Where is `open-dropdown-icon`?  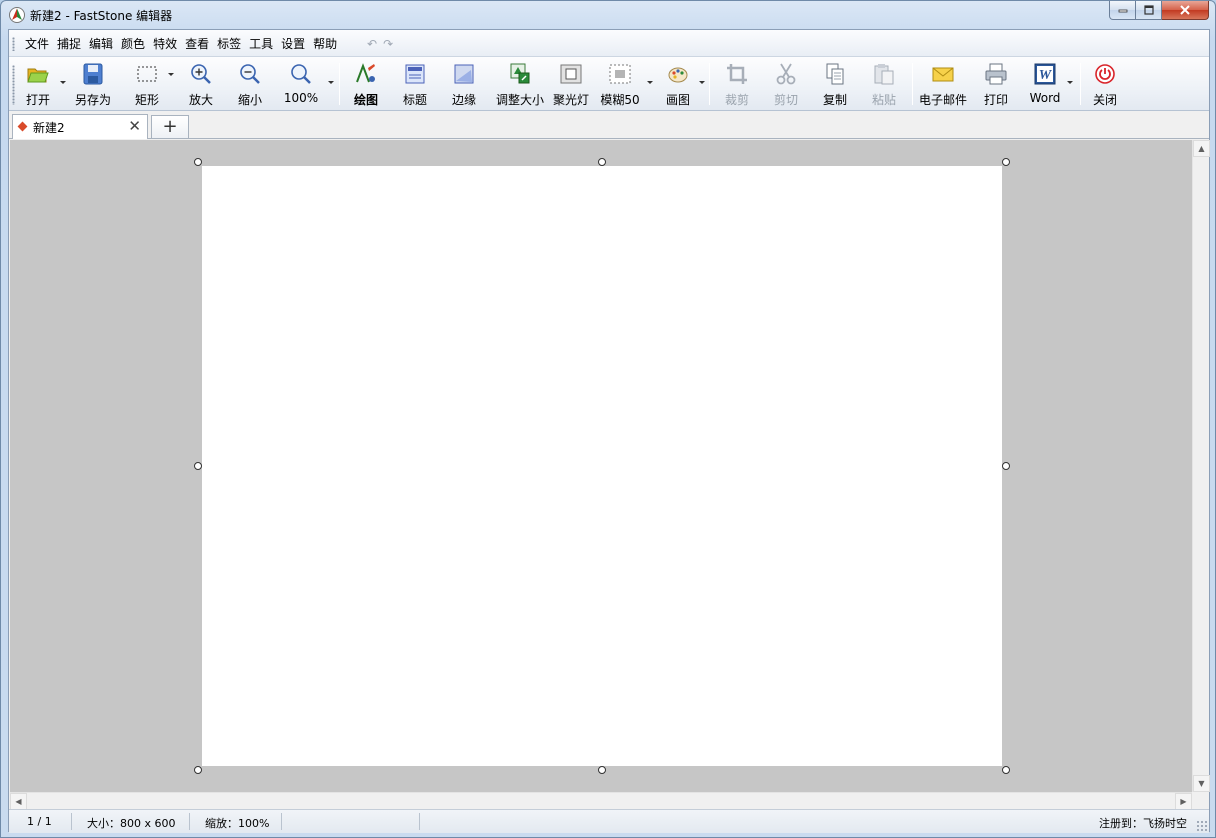
open-dropdown-icon is located at coordinates (63, 82).